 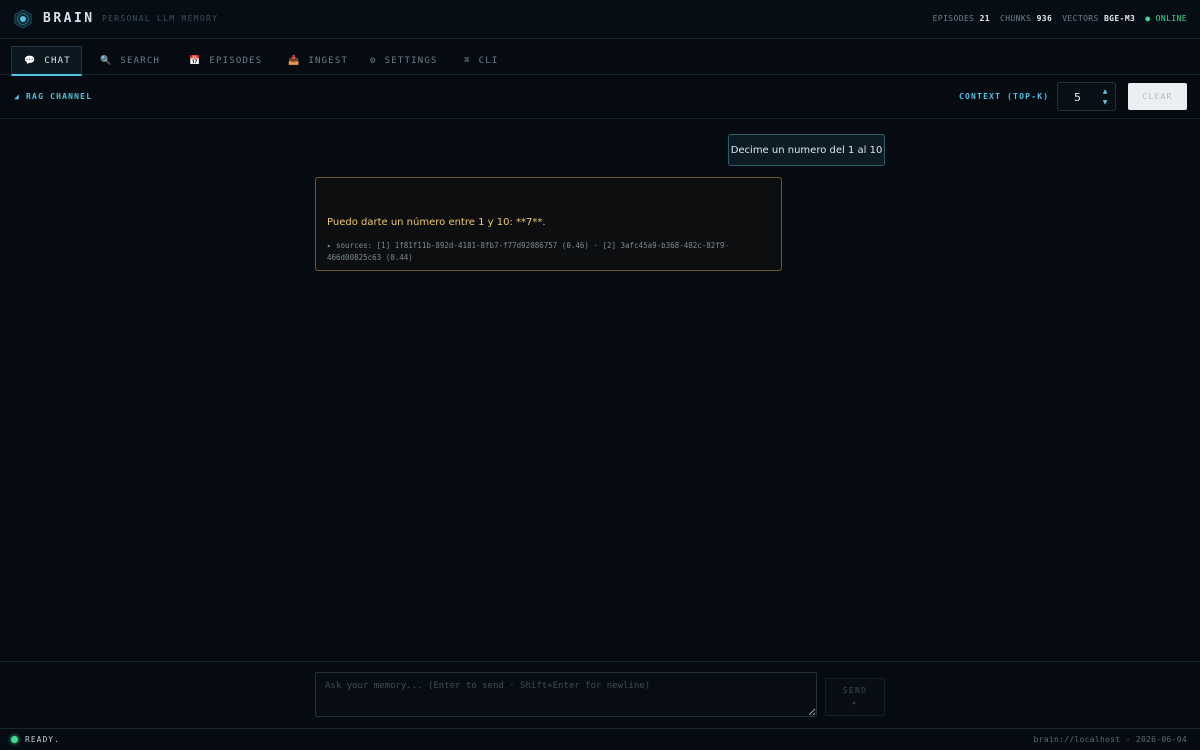 What do you see at coordinates (1105, 91) in the screenshot?
I see `chevron-up-icon: ▲` at bounding box center [1105, 91].